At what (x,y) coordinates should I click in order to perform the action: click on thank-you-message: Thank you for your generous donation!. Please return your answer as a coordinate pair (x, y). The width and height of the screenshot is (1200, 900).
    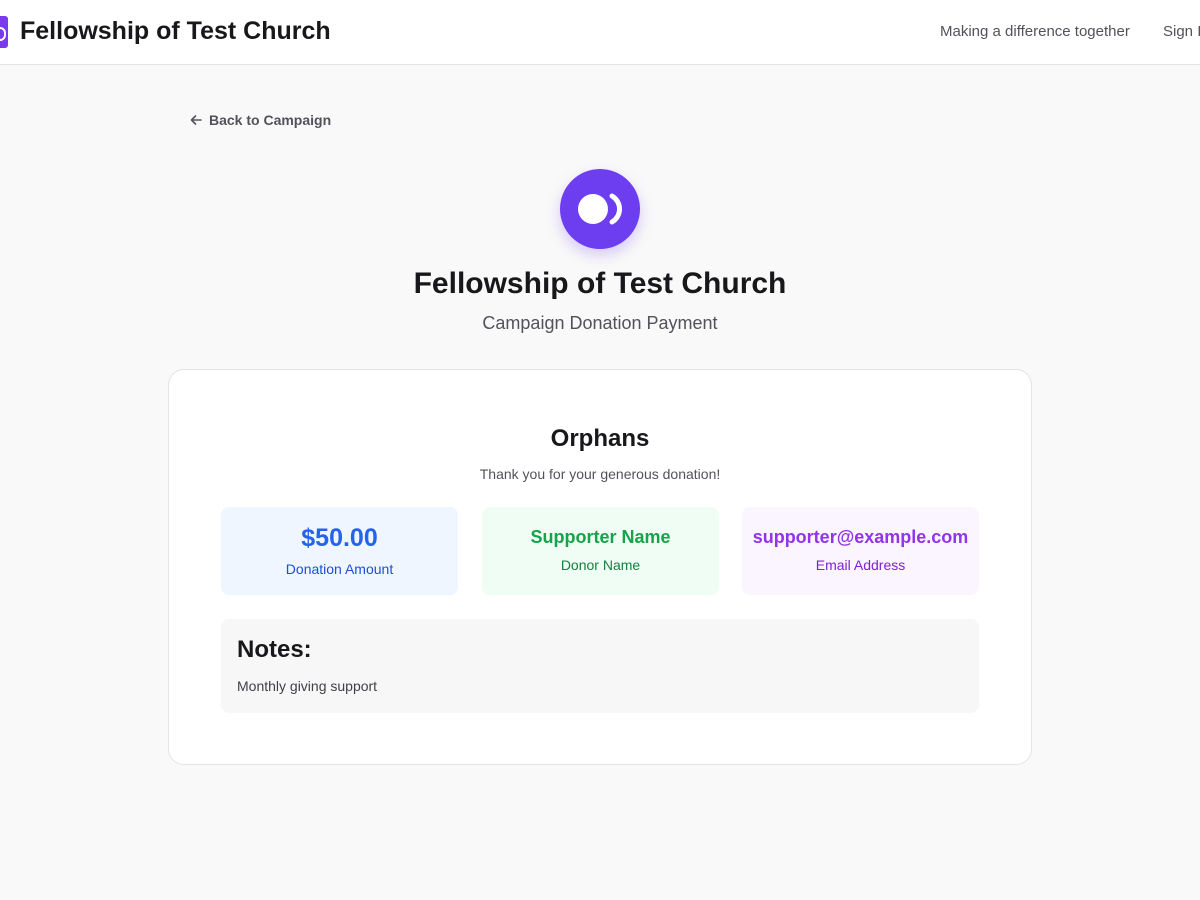
    Looking at the image, I should click on (600, 474).